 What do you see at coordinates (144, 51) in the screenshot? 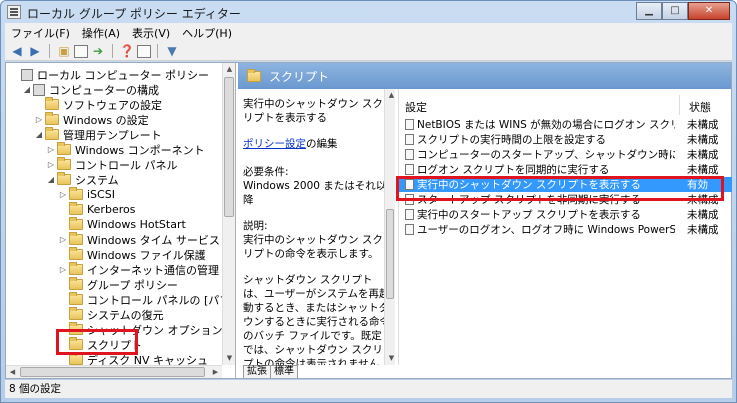
I see `properties-icon` at bounding box center [144, 51].